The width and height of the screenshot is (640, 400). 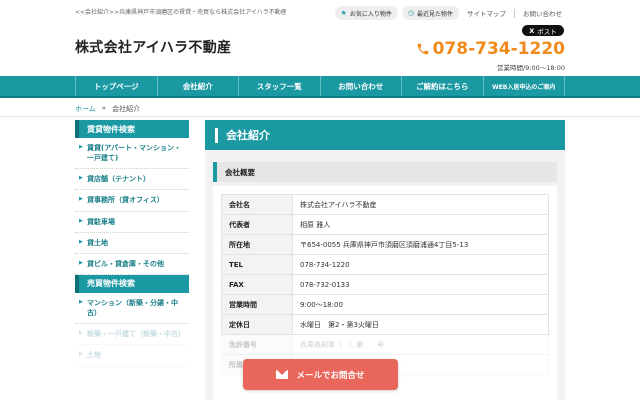 What do you see at coordinates (132, 154) in the screenshot?
I see `sidebar-item-rental-residential: 賃貸(アパート・マンション・一戸建て)` at bounding box center [132, 154].